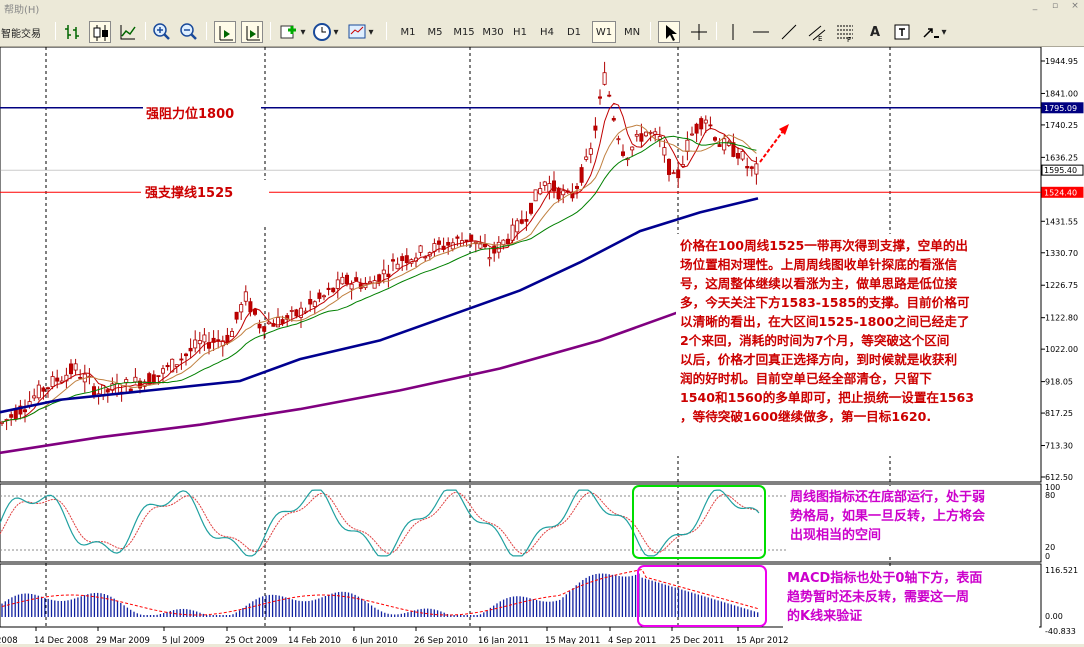  I want to click on price-axis-label: 1226.75, so click(1061, 285).